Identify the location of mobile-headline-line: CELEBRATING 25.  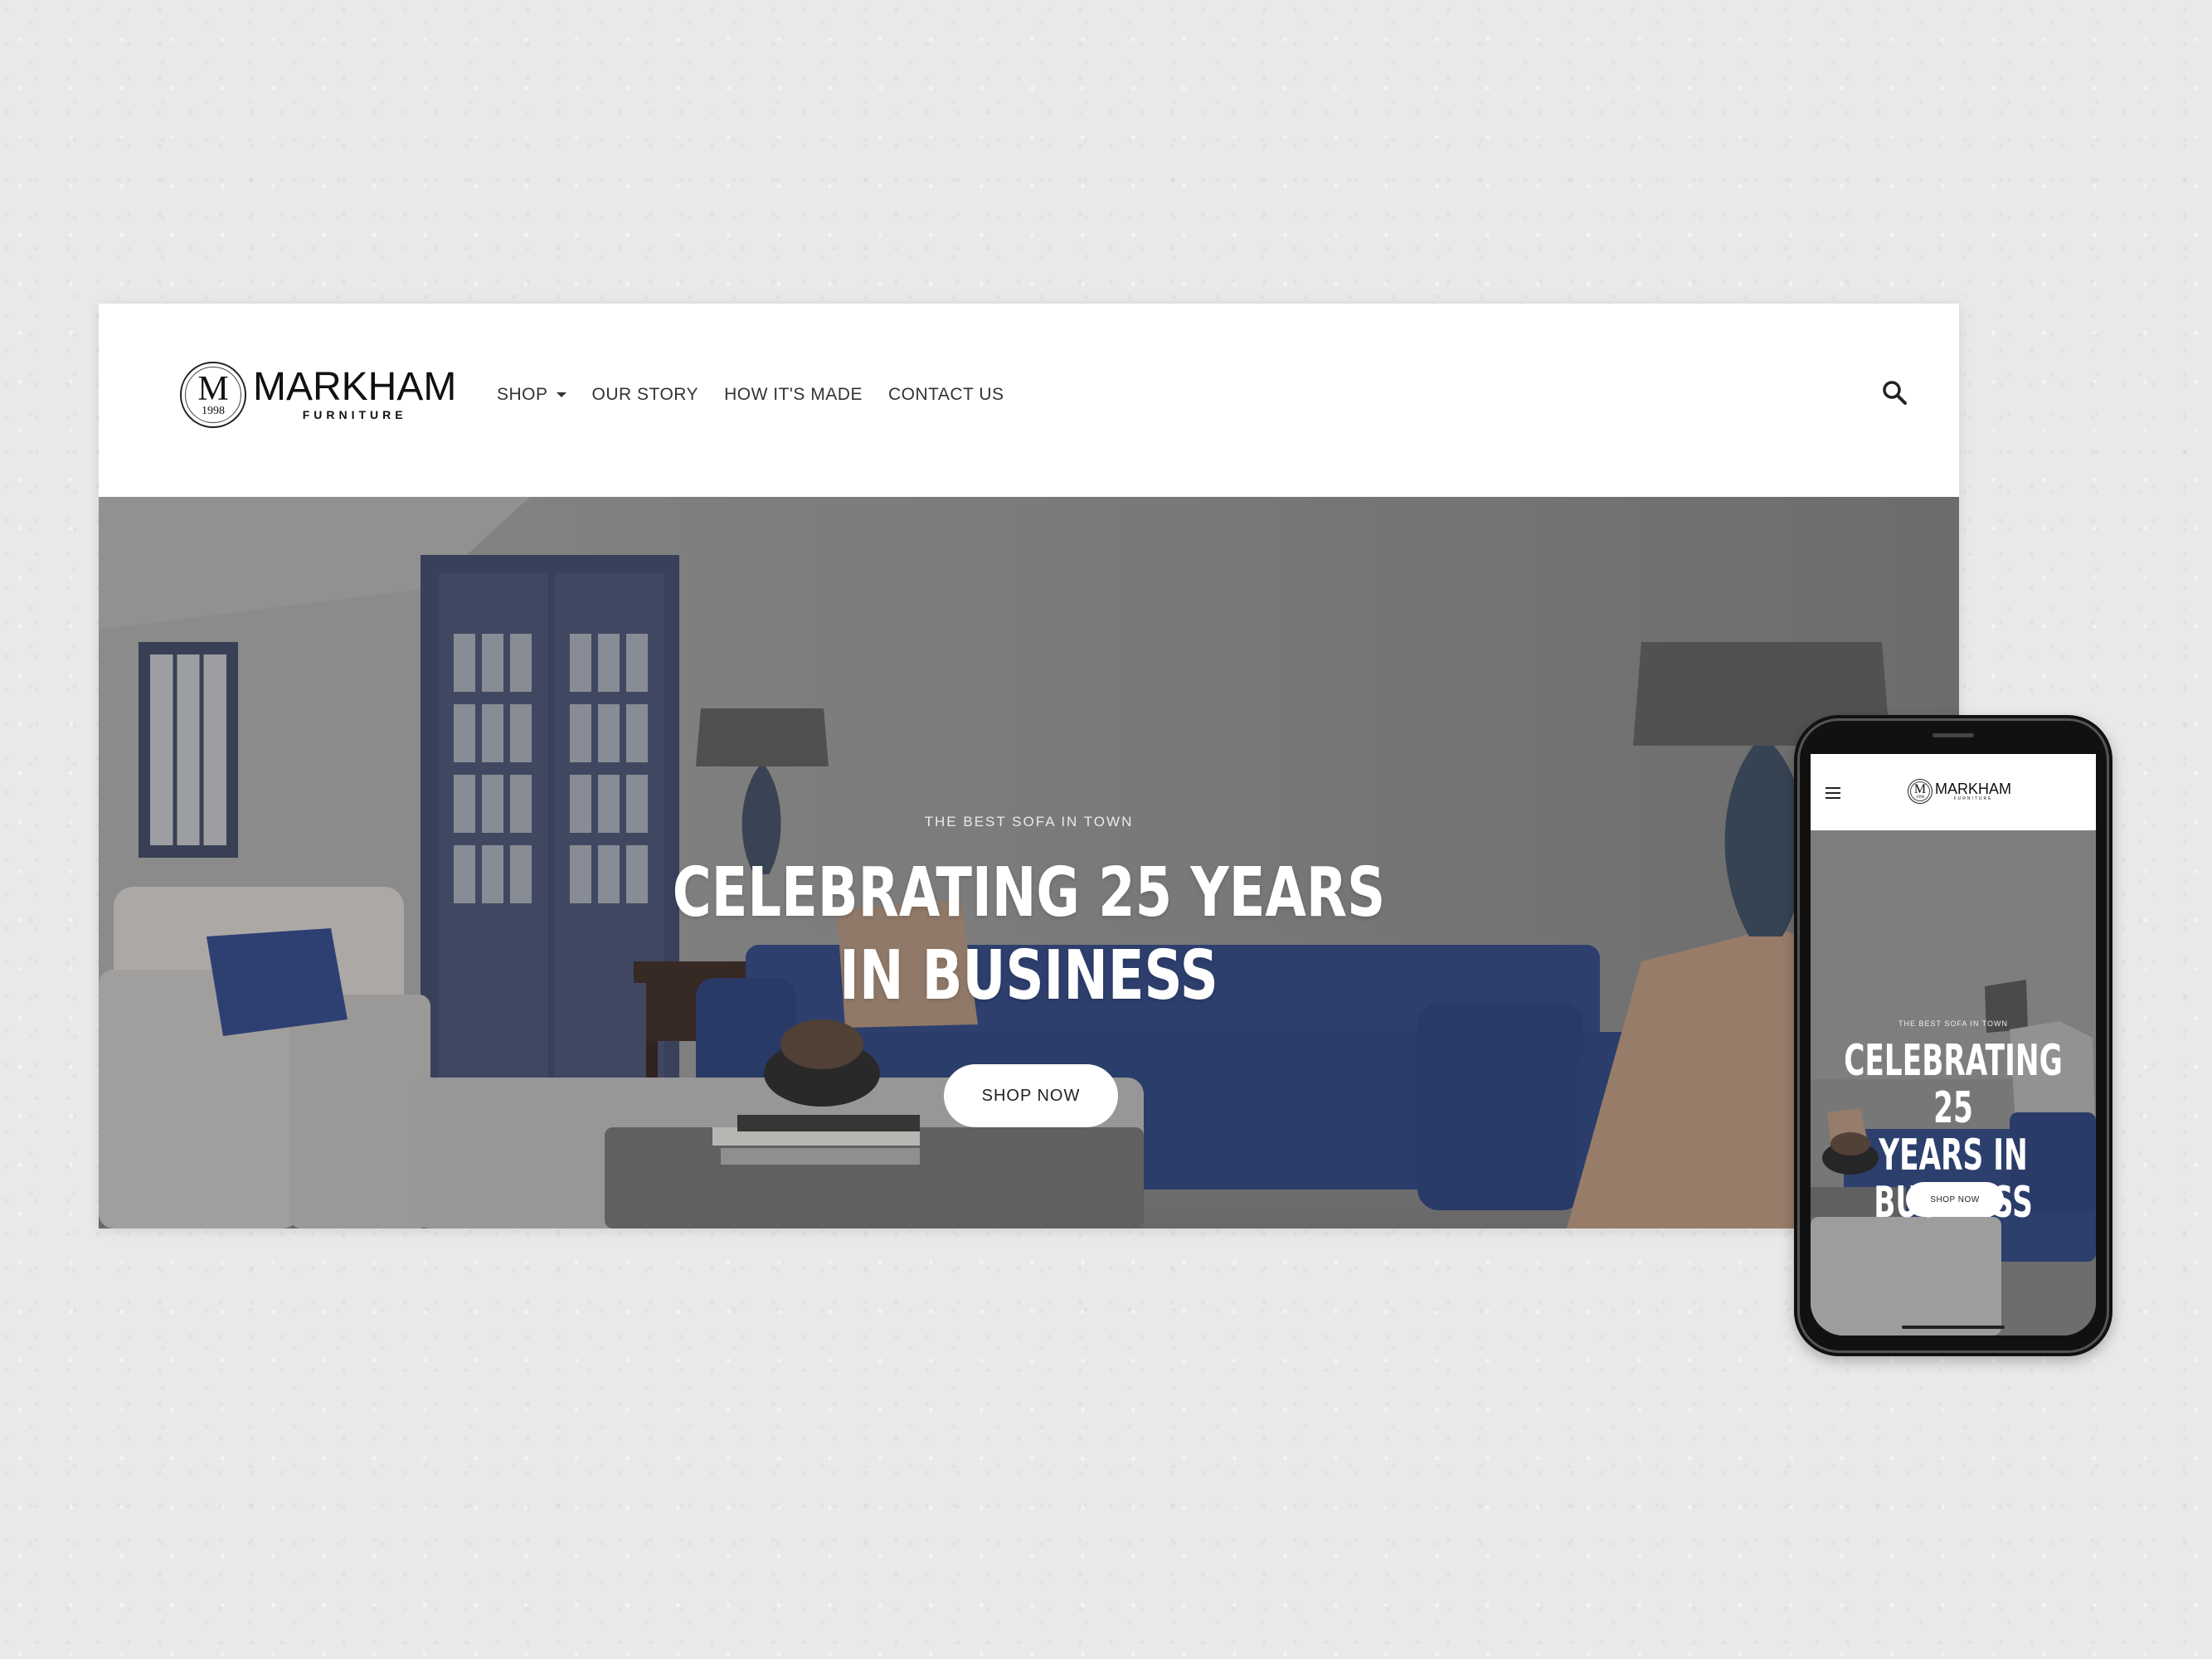
(1954, 1084).